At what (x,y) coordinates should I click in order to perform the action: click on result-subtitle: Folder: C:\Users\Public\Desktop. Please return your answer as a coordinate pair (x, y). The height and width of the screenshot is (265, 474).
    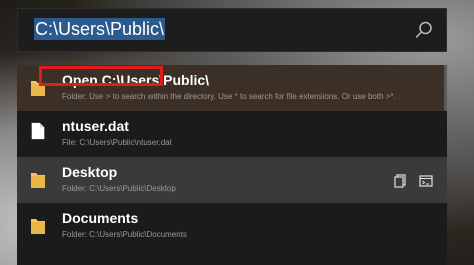
    Looking at the image, I should click on (119, 188).